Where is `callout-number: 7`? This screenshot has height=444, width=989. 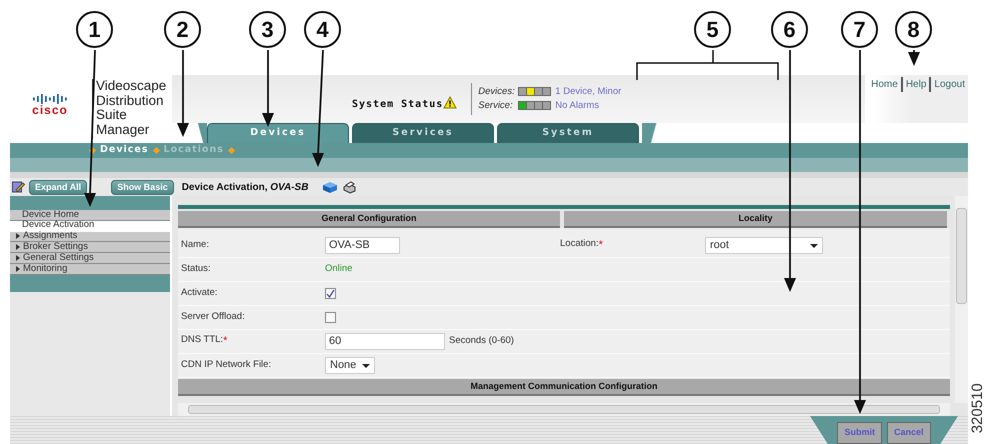
callout-number: 7 is located at coordinates (859, 29).